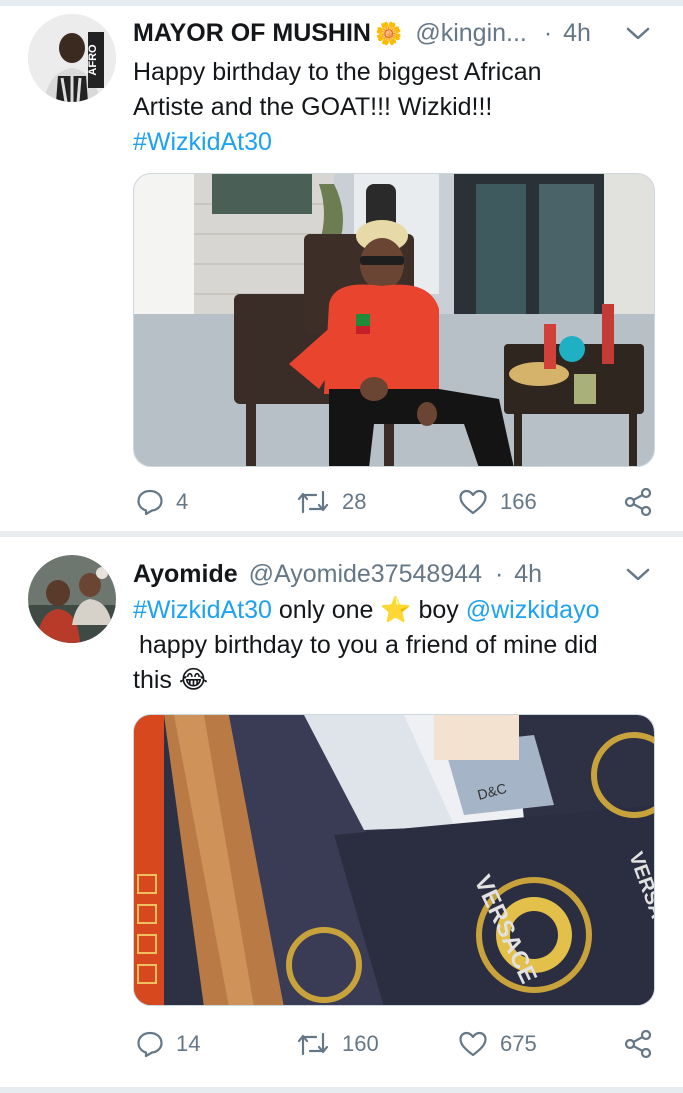 This screenshot has height=1093, width=683. Describe the element at coordinates (497, 502) in the screenshot. I see `like-button: 166` at that location.